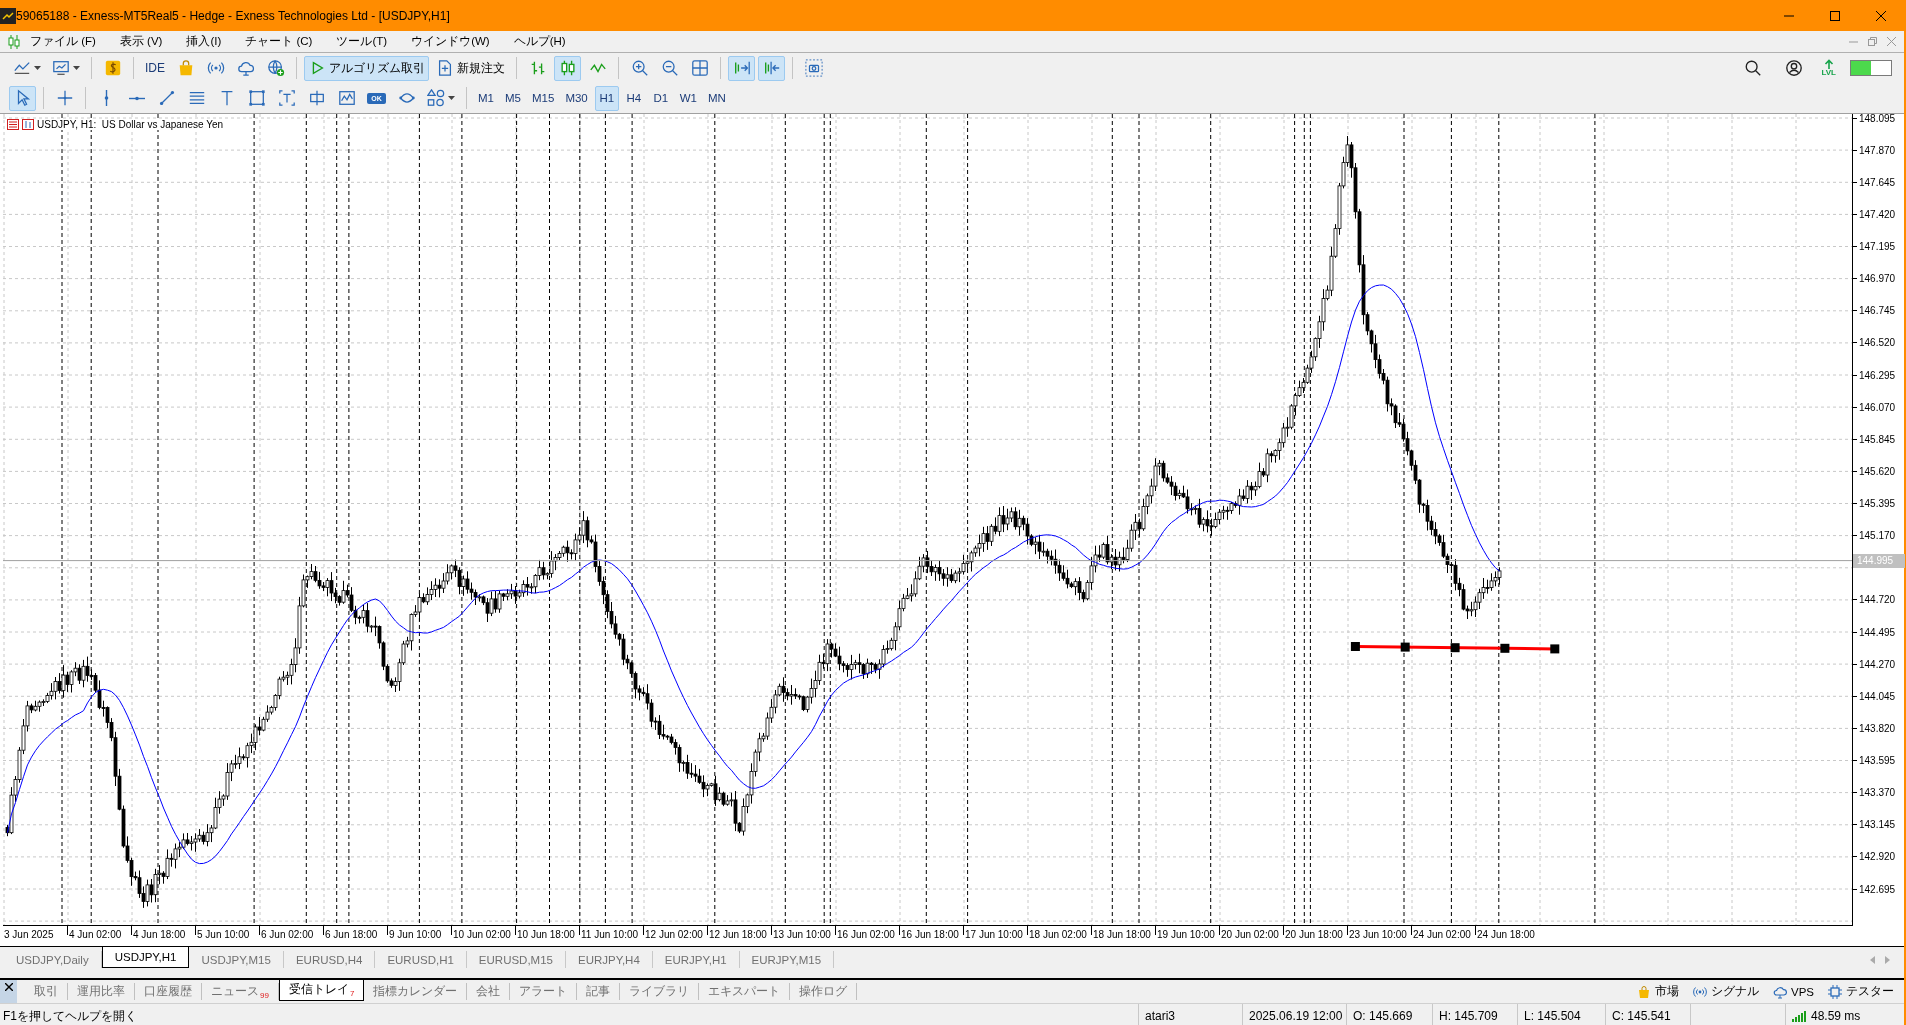  I want to click on toolbox-tab: アラート, so click(544, 991).